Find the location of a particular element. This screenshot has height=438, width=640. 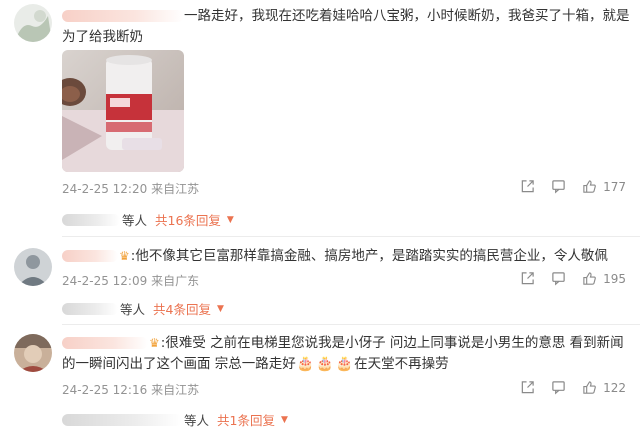

comment-text: 一路走好，我现在还吃着娃哈哈八宝粥，小时候断奶，我爸买了十箱，就是为了给我断奶 is located at coordinates (346, 27).